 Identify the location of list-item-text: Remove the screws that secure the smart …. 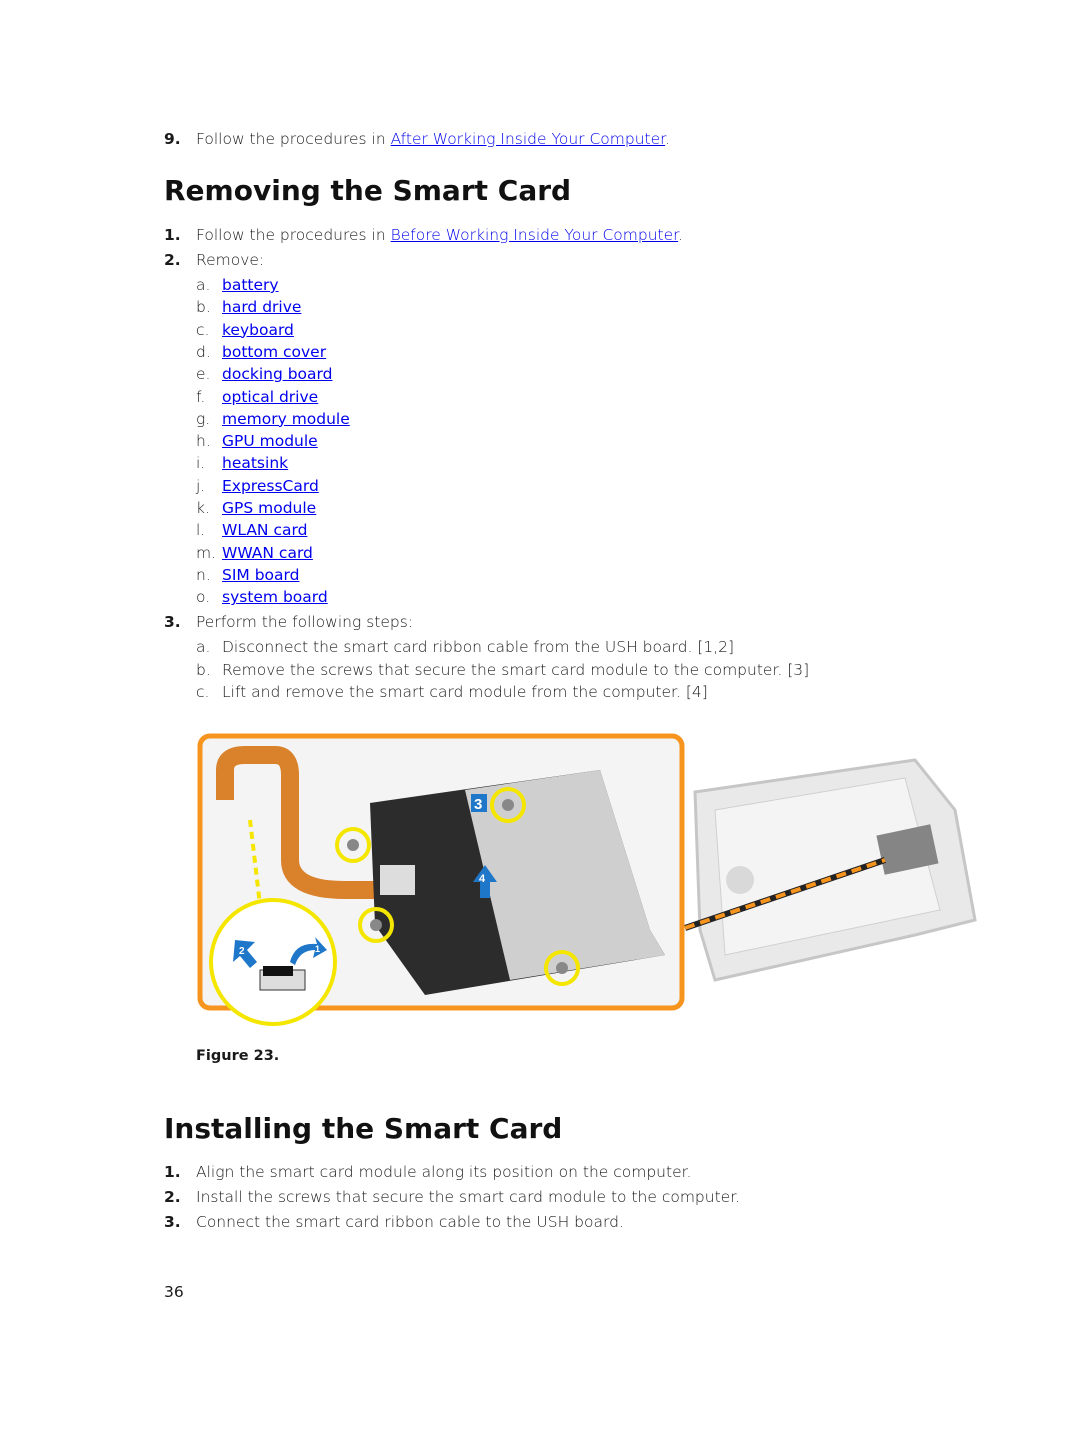
(516, 669).